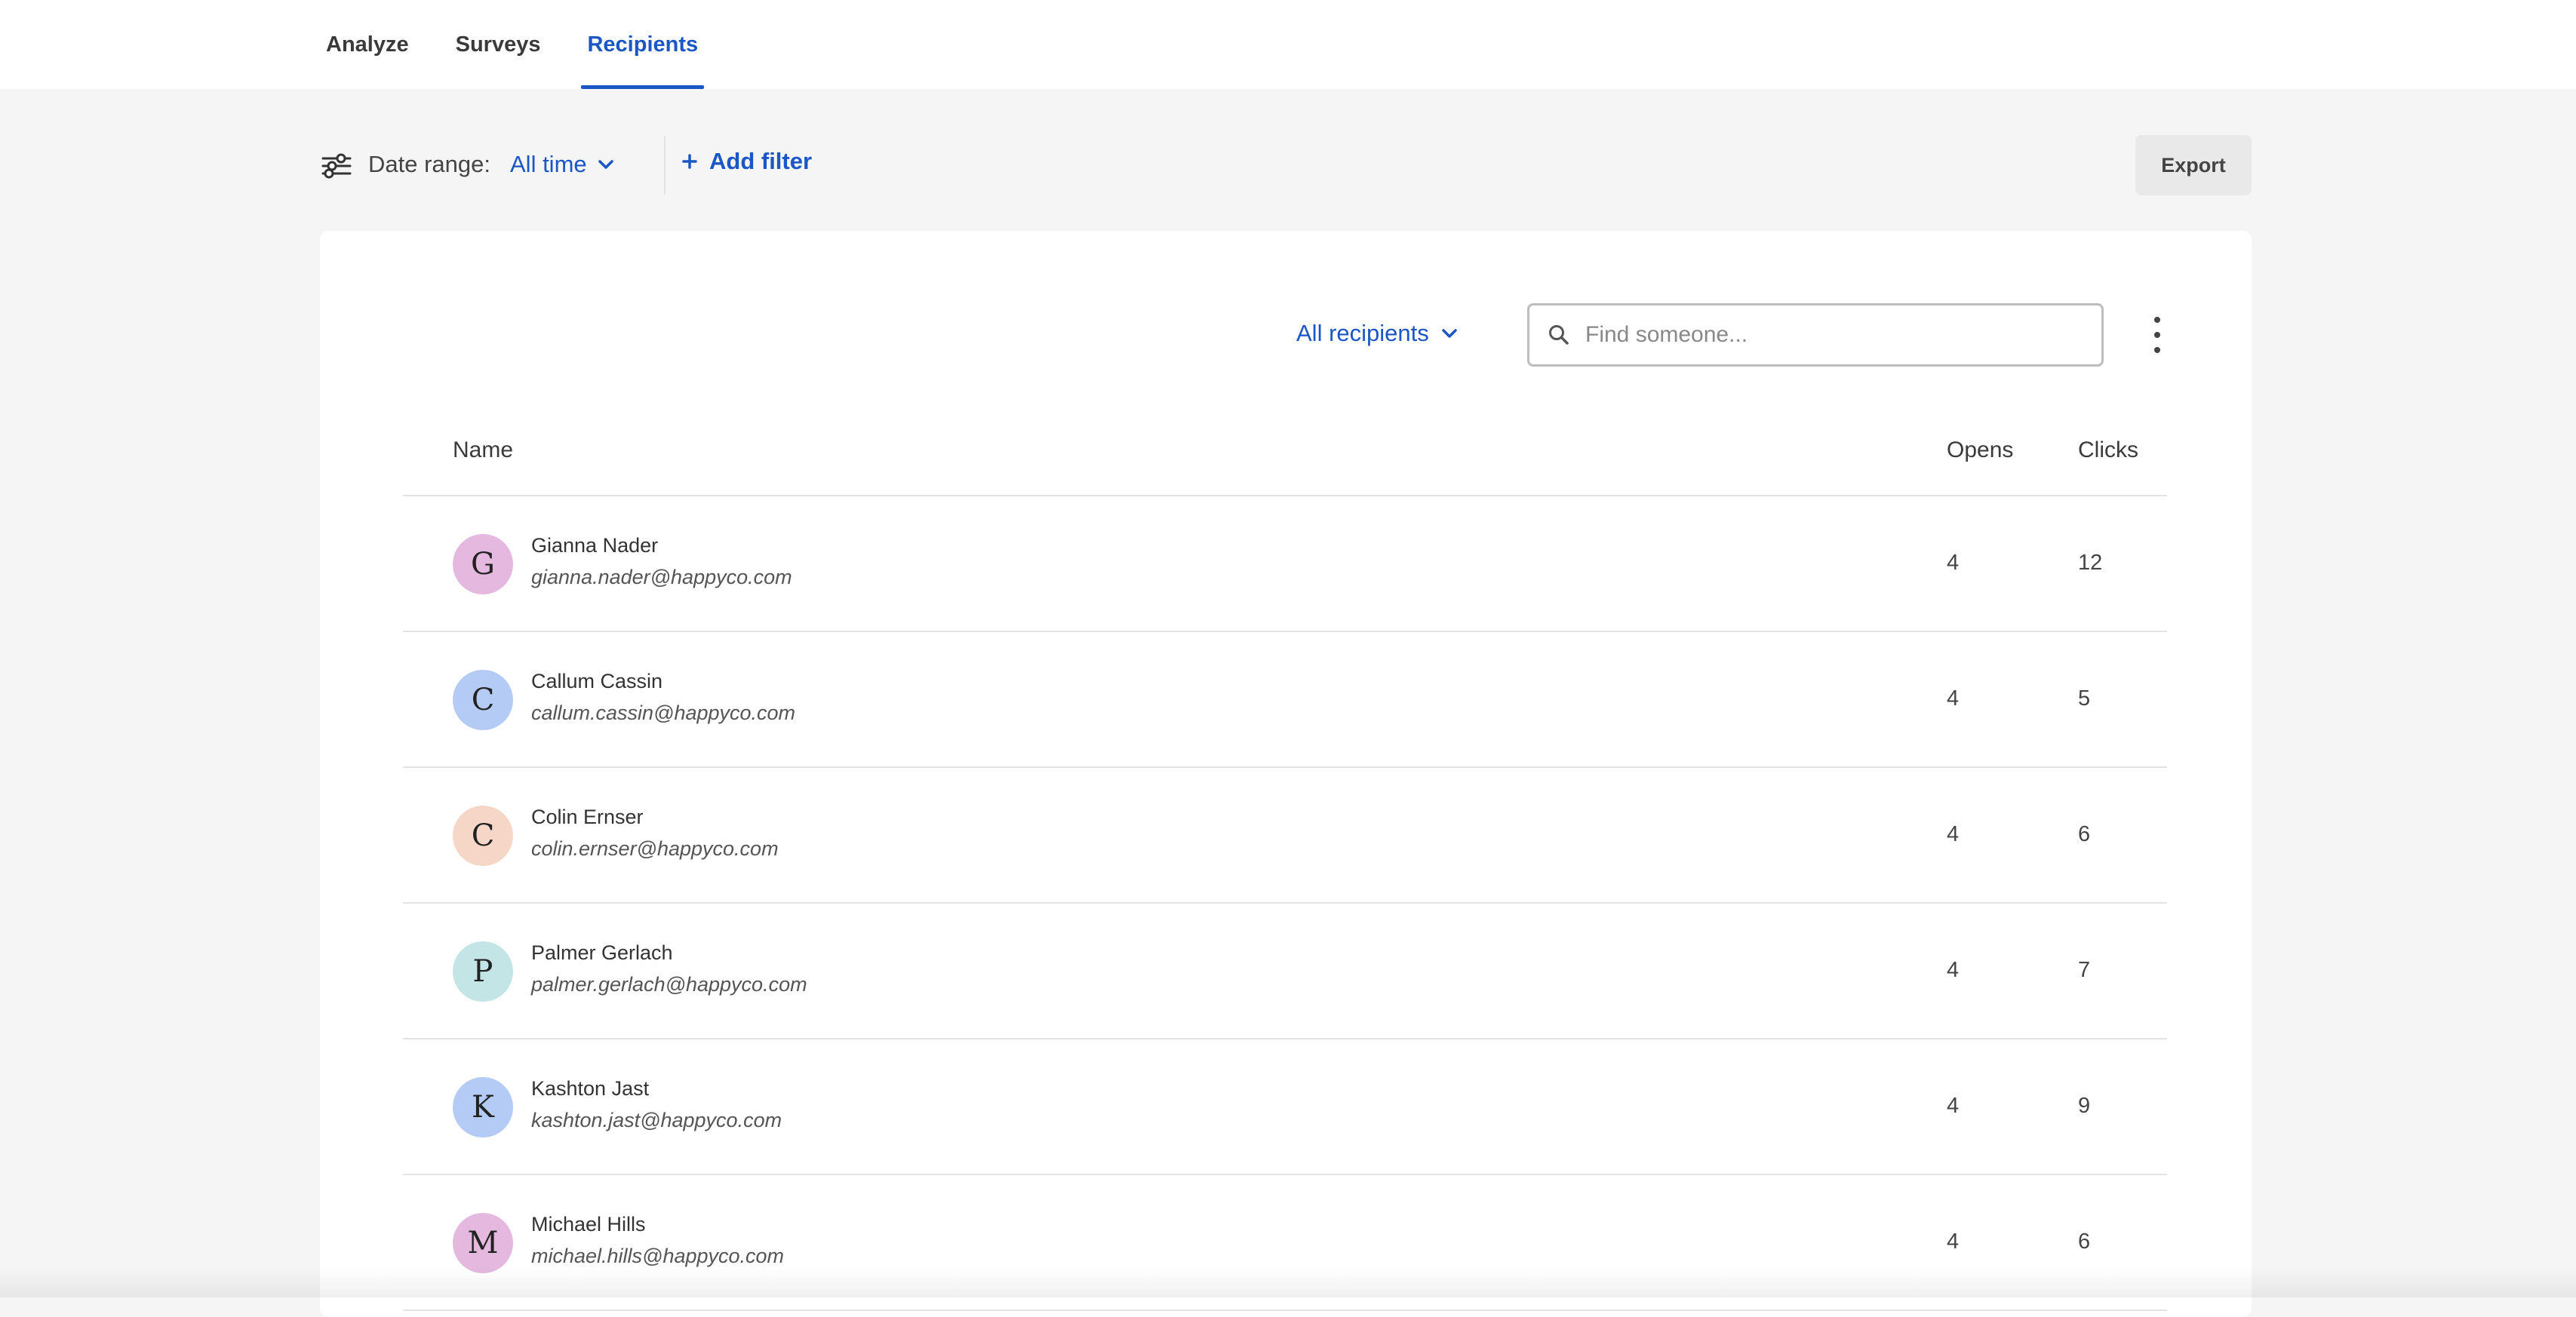 The image size is (2576, 1317). I want to click on recipient-name: Gianna Nader, so click(594, 545).